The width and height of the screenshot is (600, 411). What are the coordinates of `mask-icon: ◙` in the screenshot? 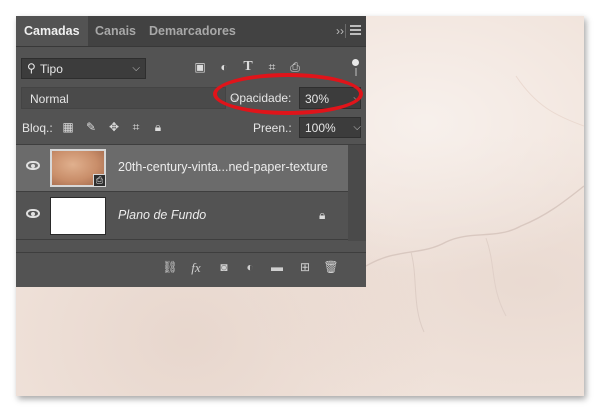 It's located at (224, 267).